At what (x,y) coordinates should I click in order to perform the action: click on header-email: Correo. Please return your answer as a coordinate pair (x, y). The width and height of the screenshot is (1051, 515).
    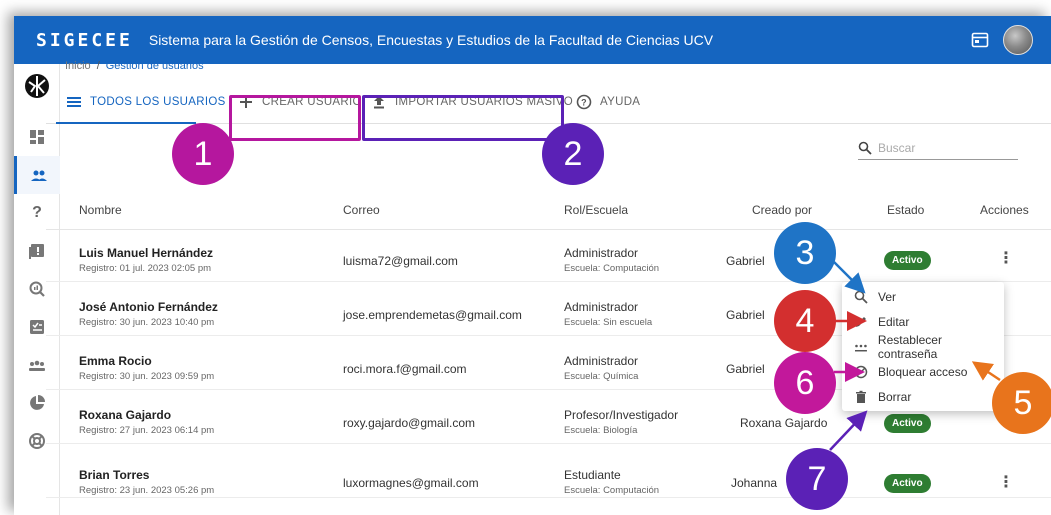
    Looking at the image, I should click on (361, 210).